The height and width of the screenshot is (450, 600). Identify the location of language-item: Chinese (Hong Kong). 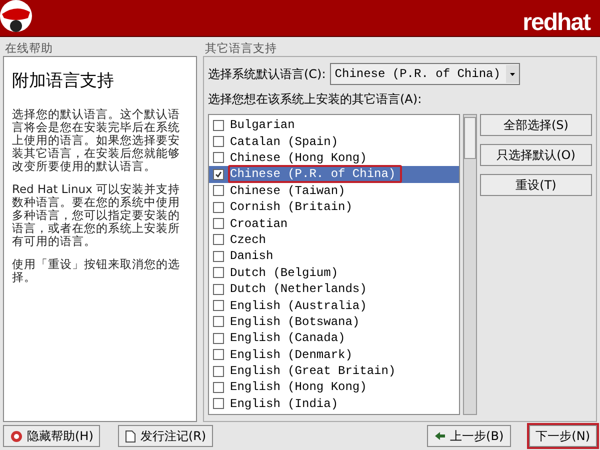
(334, 158).